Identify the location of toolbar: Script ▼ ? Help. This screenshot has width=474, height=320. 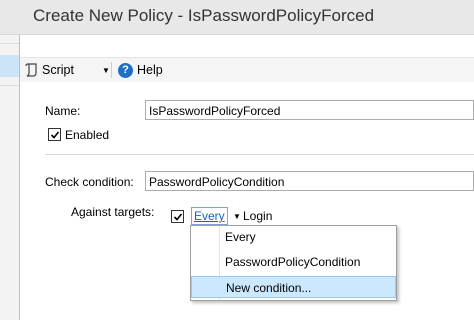
(247, 70).